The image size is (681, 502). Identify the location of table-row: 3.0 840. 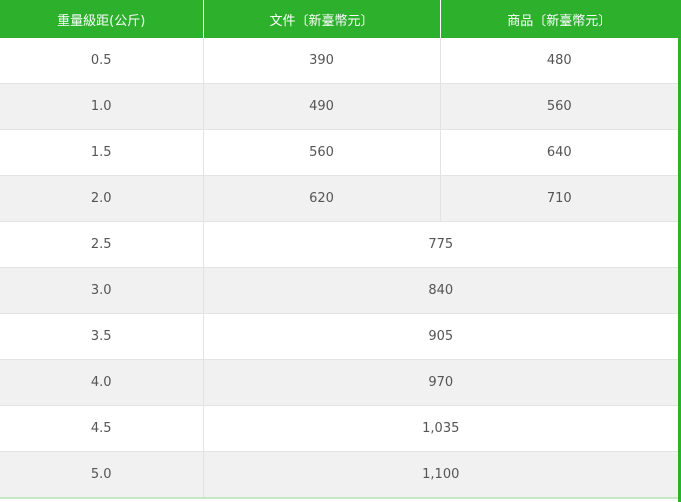
(339, 290).